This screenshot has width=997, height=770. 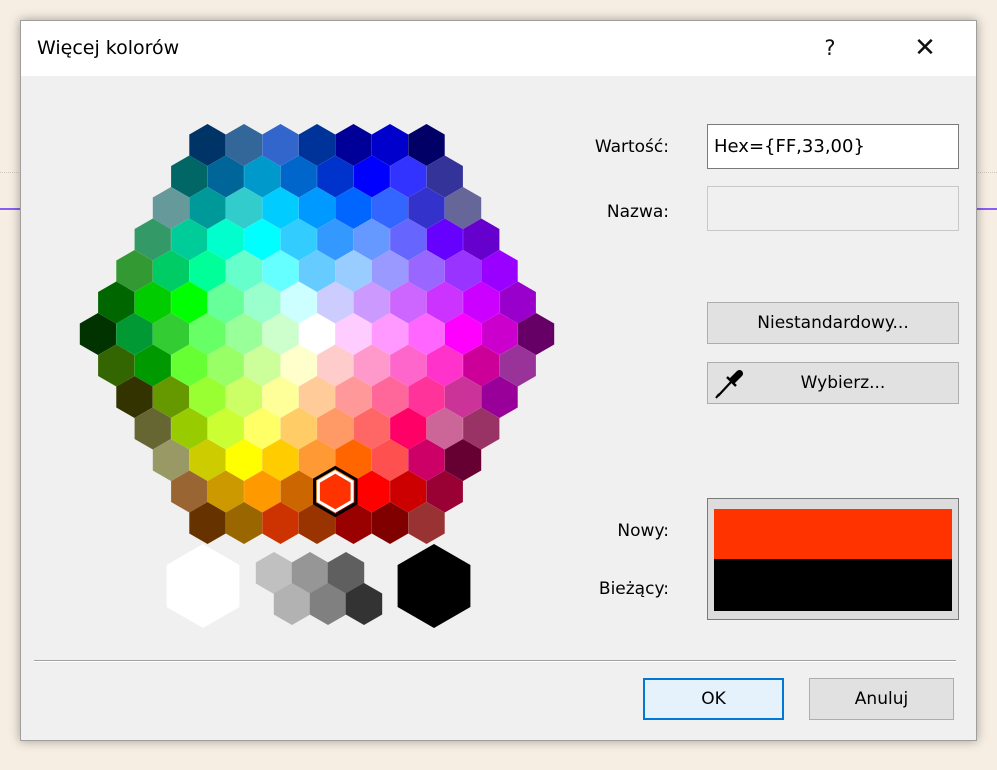 I want to click on eyedropper-icon, so click(x=730, y=383).